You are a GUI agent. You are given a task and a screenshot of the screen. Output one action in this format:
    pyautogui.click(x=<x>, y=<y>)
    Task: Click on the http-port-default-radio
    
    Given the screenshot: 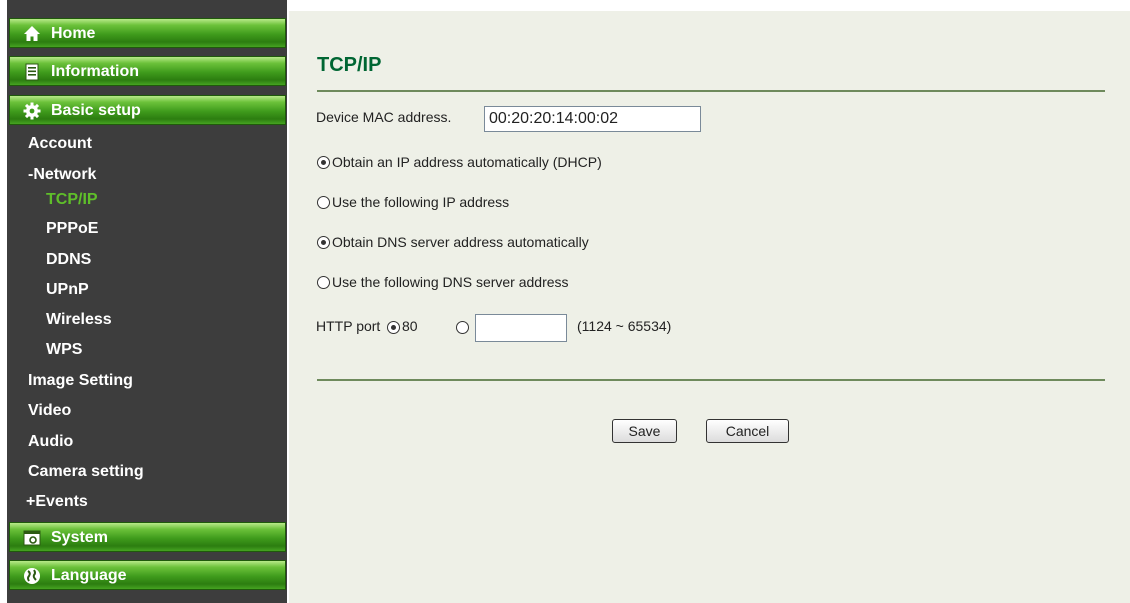 What is the action you would take?
    pyautogui.click(x=393, y=327)
    